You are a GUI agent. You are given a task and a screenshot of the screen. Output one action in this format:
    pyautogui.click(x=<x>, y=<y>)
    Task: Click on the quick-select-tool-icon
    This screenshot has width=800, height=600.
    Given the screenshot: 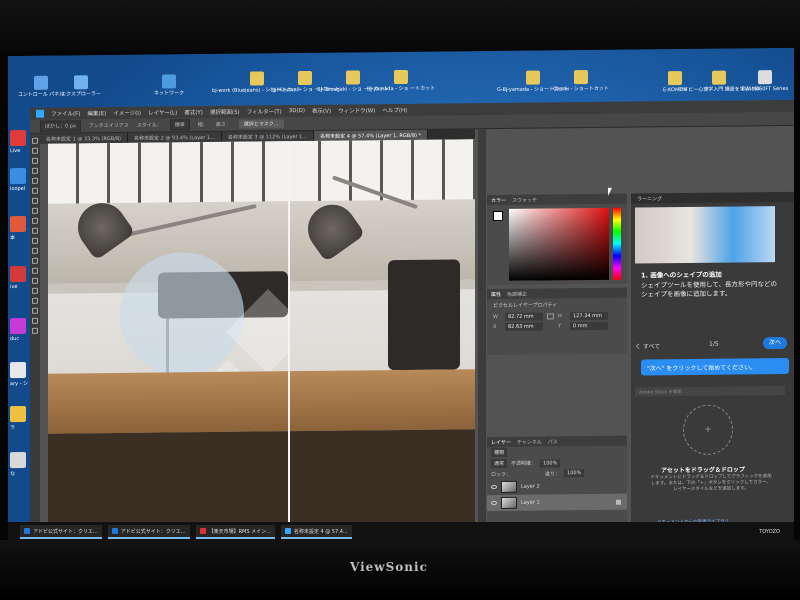 What is the action you would take?
    pyautogui.click(x=35, y=170)
    